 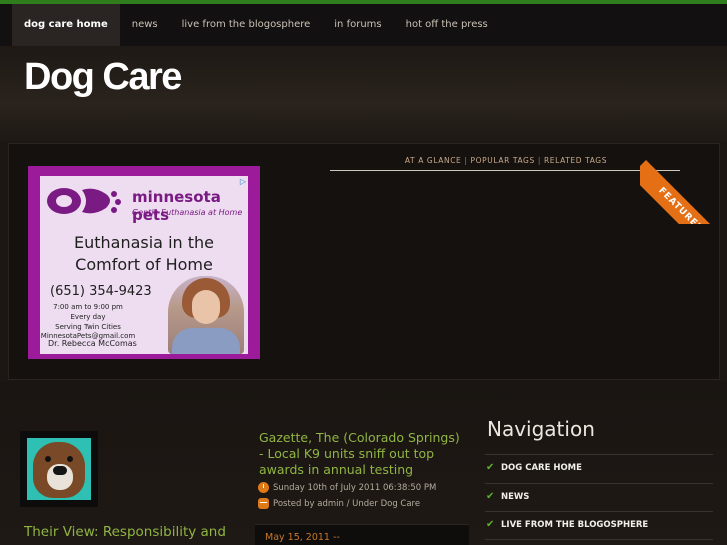 What do you see at coordinates (263, 487) in the screenshot?
I see `clock-icon` at bounding box center [263, 487].